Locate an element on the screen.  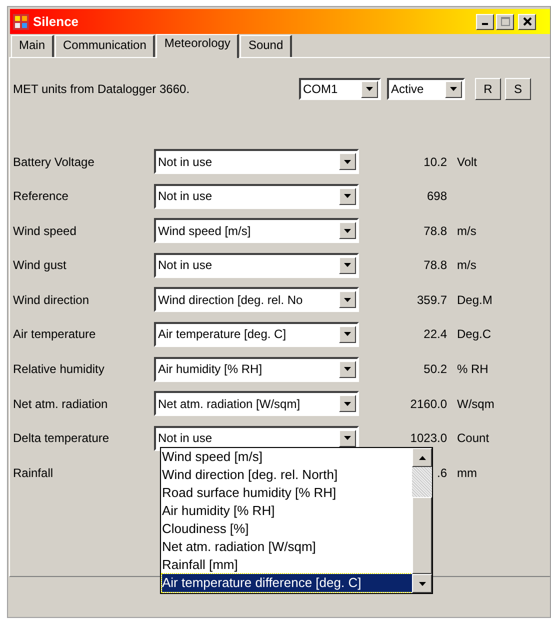
source-dropdown: Air temperature [deg. C] is located at coordinates (256, 334).